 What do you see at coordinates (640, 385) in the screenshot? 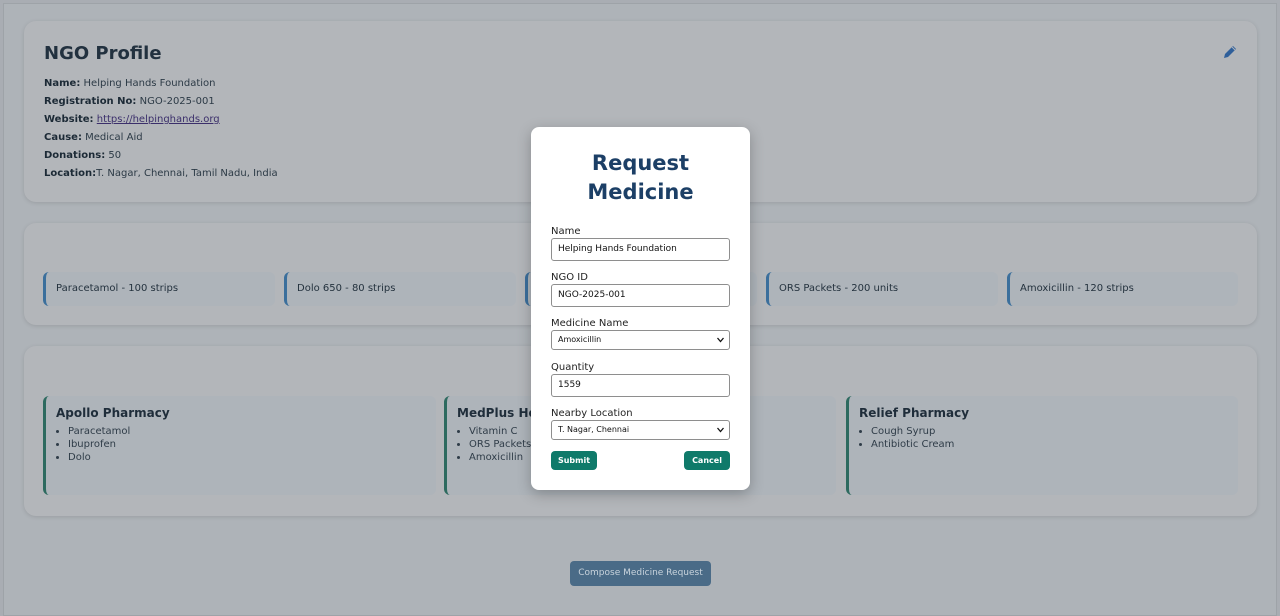
I see `quantity-input: 1559` at bounding box center [640, 385].